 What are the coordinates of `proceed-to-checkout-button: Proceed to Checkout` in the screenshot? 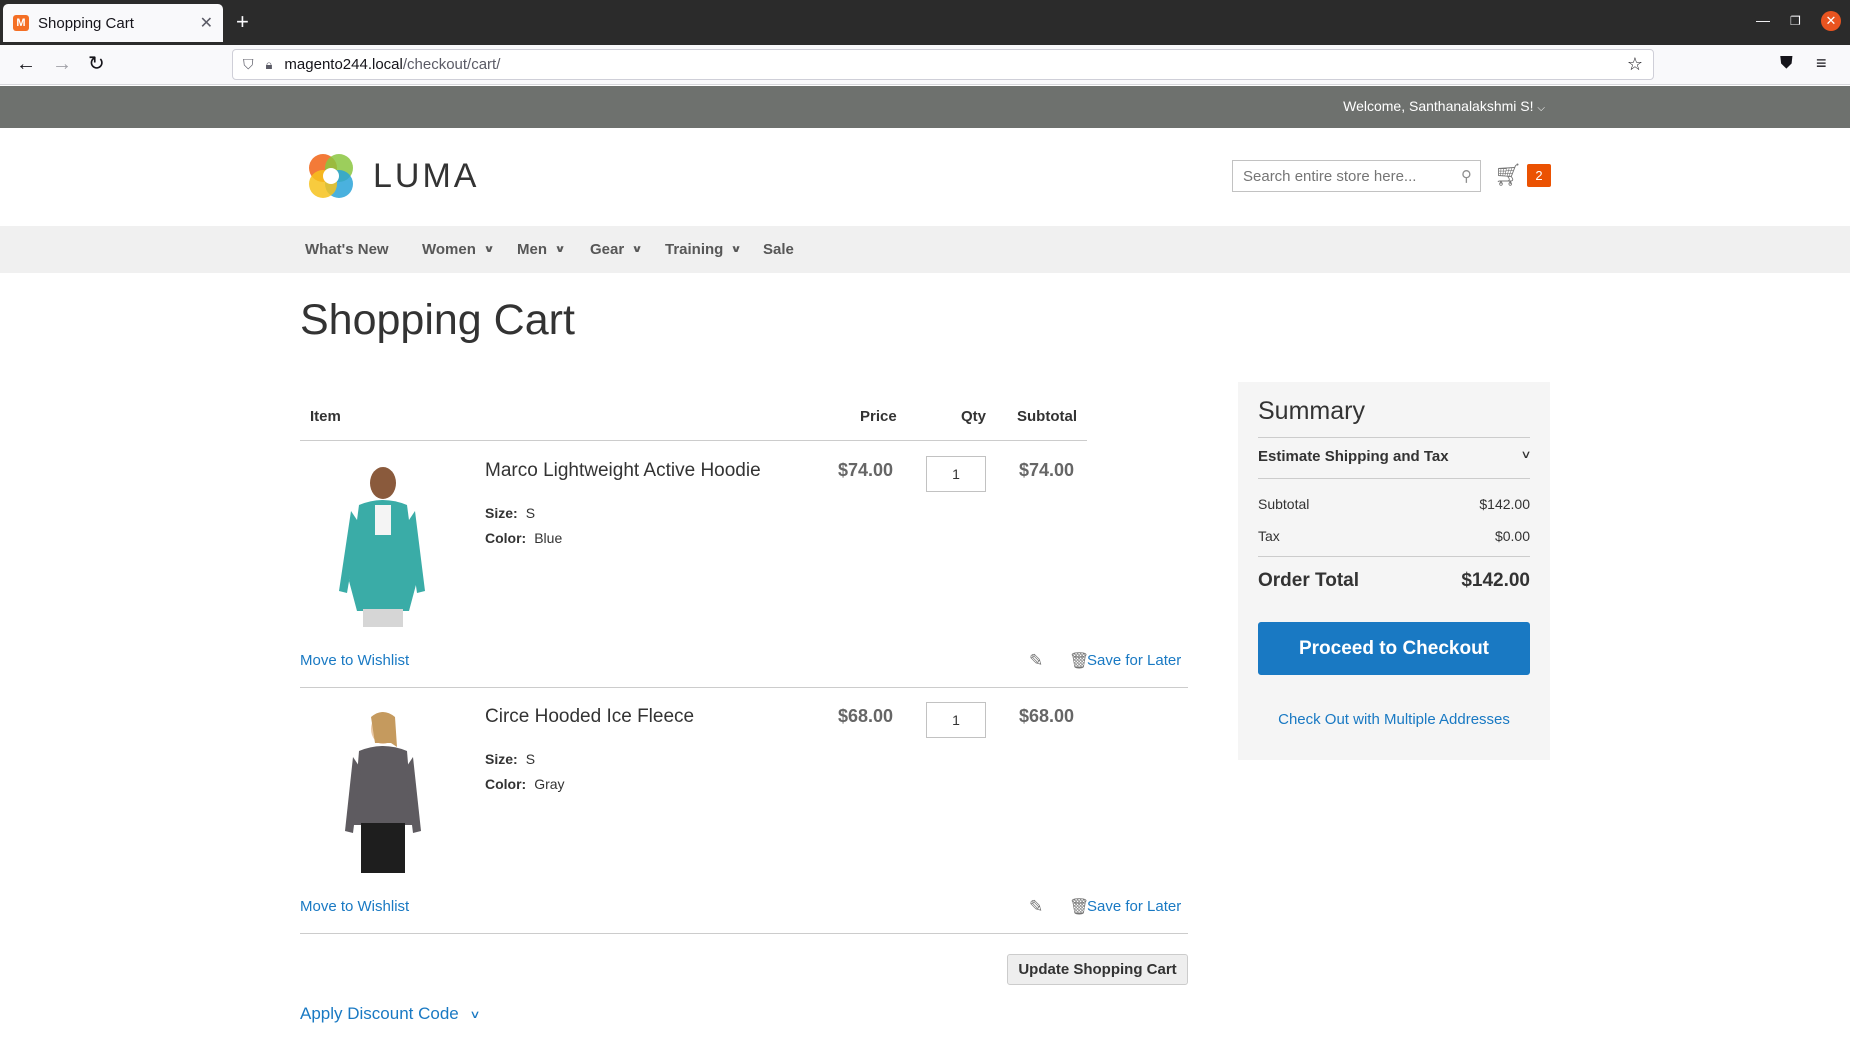 It's located at (1394, 648).